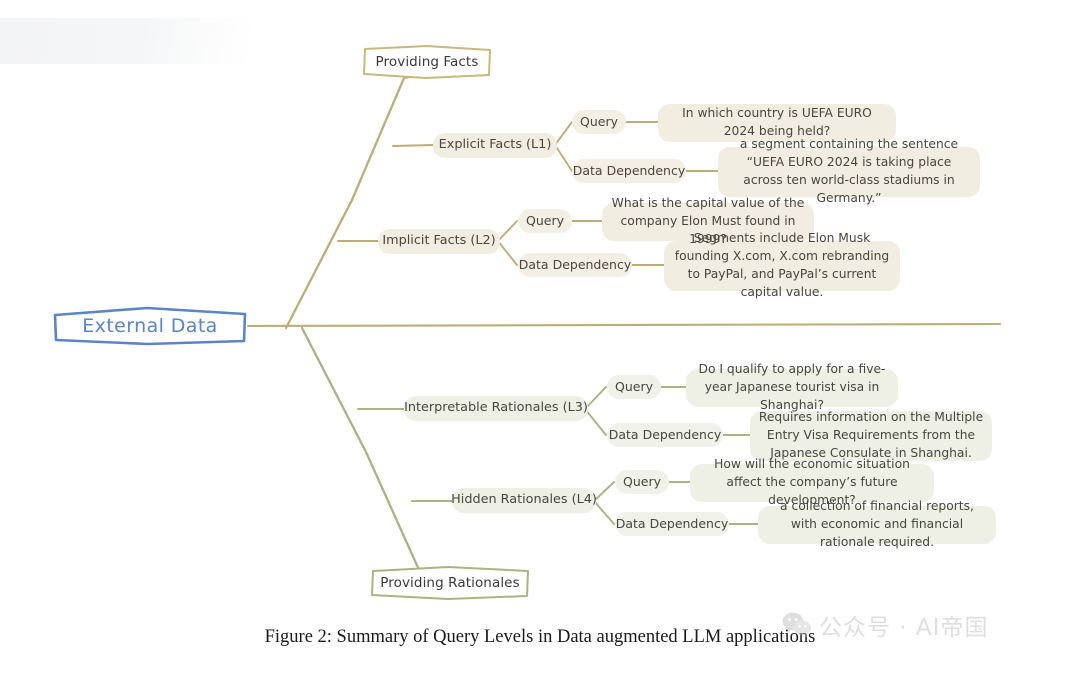 Image resolution: width=1080 pixels, height=677 pixels. I want to click on fork-l4-query, so click(604, 491).